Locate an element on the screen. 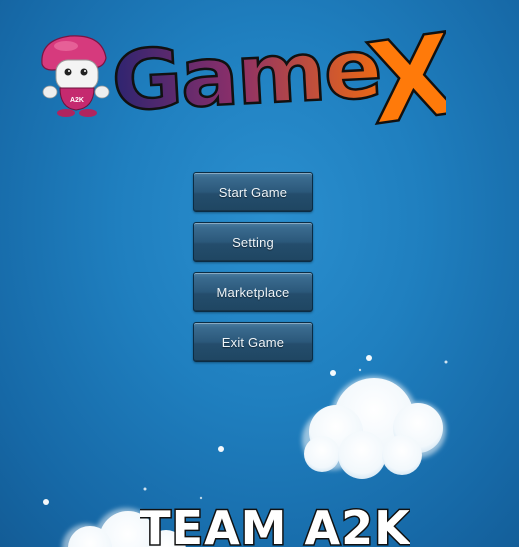 The width and height of the screenshot is (519, 547). exit-game-label: Exit Game is located at coordinates (253, 342).